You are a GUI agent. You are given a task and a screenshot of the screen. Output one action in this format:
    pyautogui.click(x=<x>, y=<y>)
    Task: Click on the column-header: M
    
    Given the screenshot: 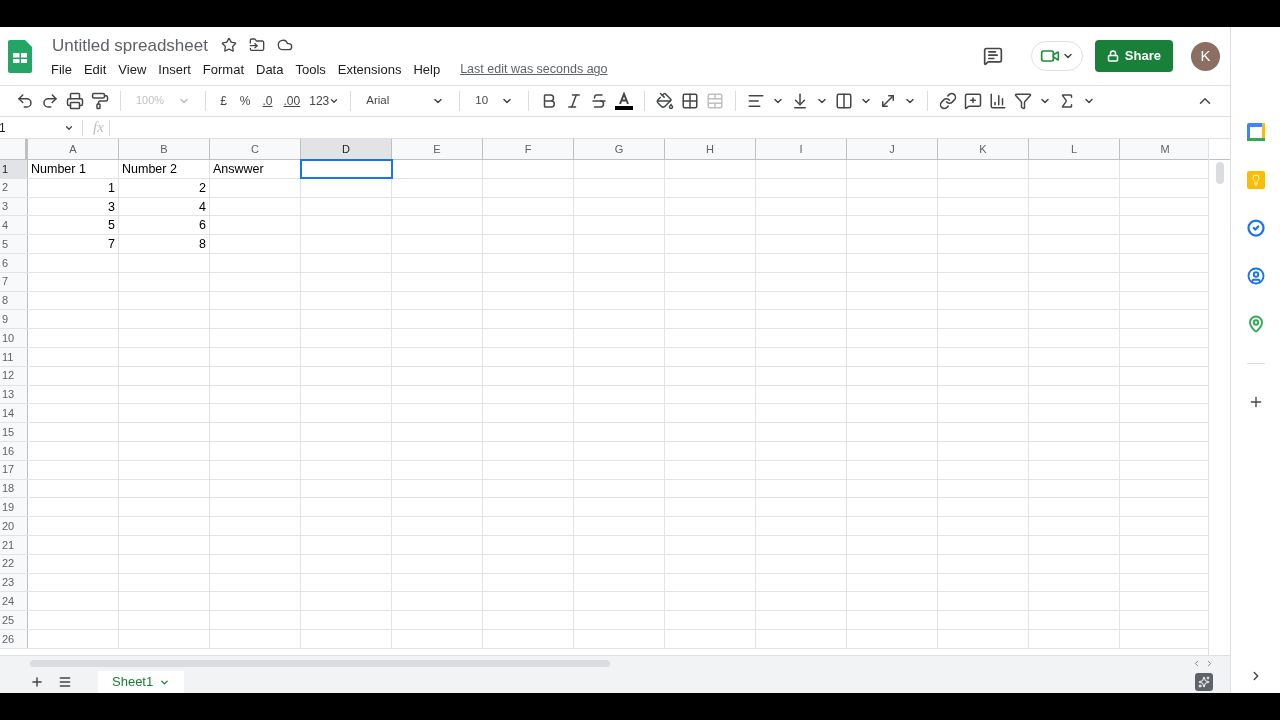 What is the action you would take?
    pyautogui.click(x=1164, y=149)
    